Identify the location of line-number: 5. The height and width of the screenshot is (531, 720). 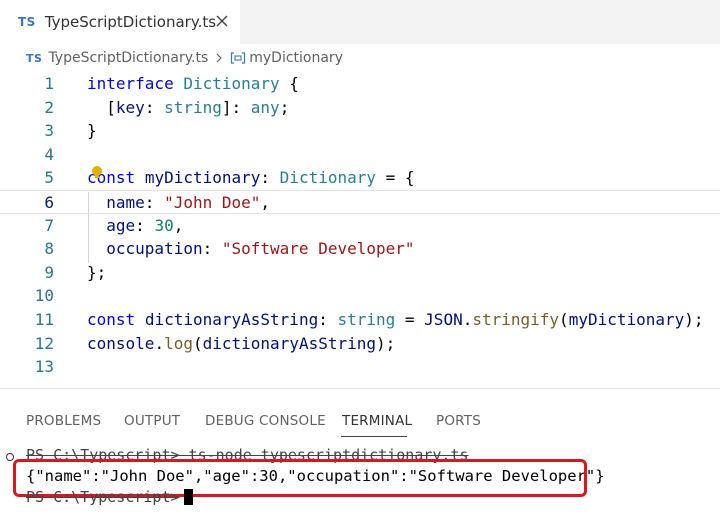
(49, 178).